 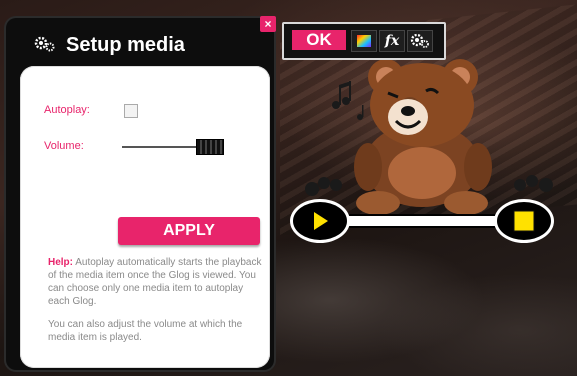 What do you see at coordinates (125, 45) in the screenshot?
I see `panel-title: Setup media` at bounding box center [125, 45].